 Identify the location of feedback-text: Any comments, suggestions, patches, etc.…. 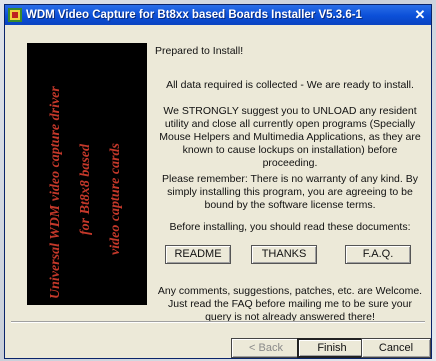
(290, 304).